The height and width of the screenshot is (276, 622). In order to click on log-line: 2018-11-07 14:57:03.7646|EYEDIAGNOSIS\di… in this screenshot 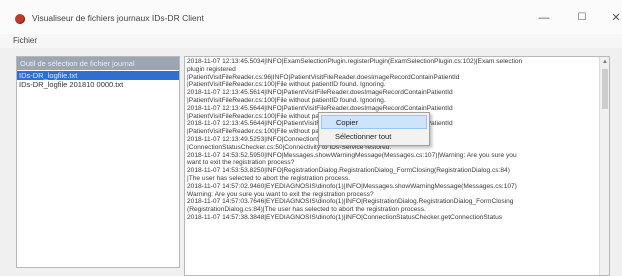, I will do `click(350, 202)`.